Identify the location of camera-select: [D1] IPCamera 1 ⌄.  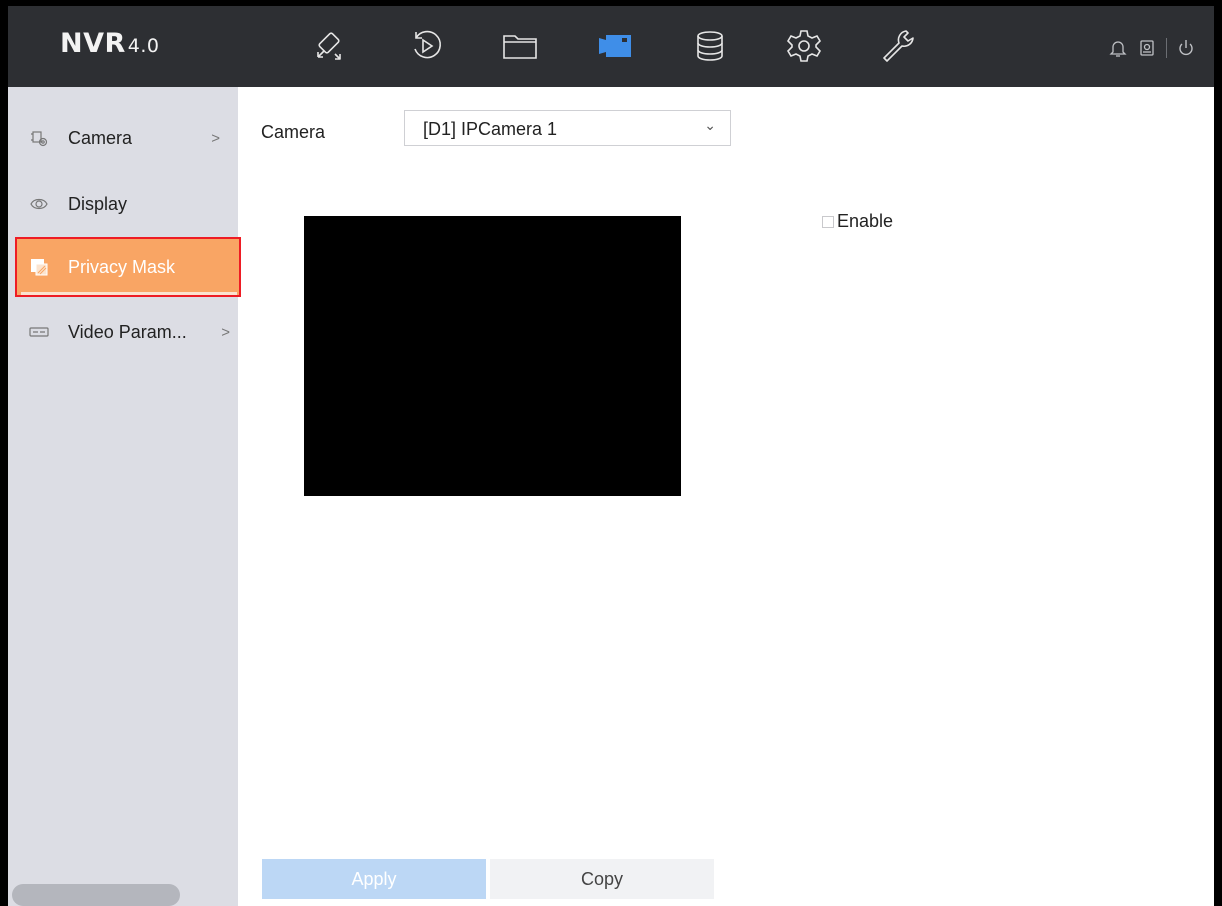
(567, 128).